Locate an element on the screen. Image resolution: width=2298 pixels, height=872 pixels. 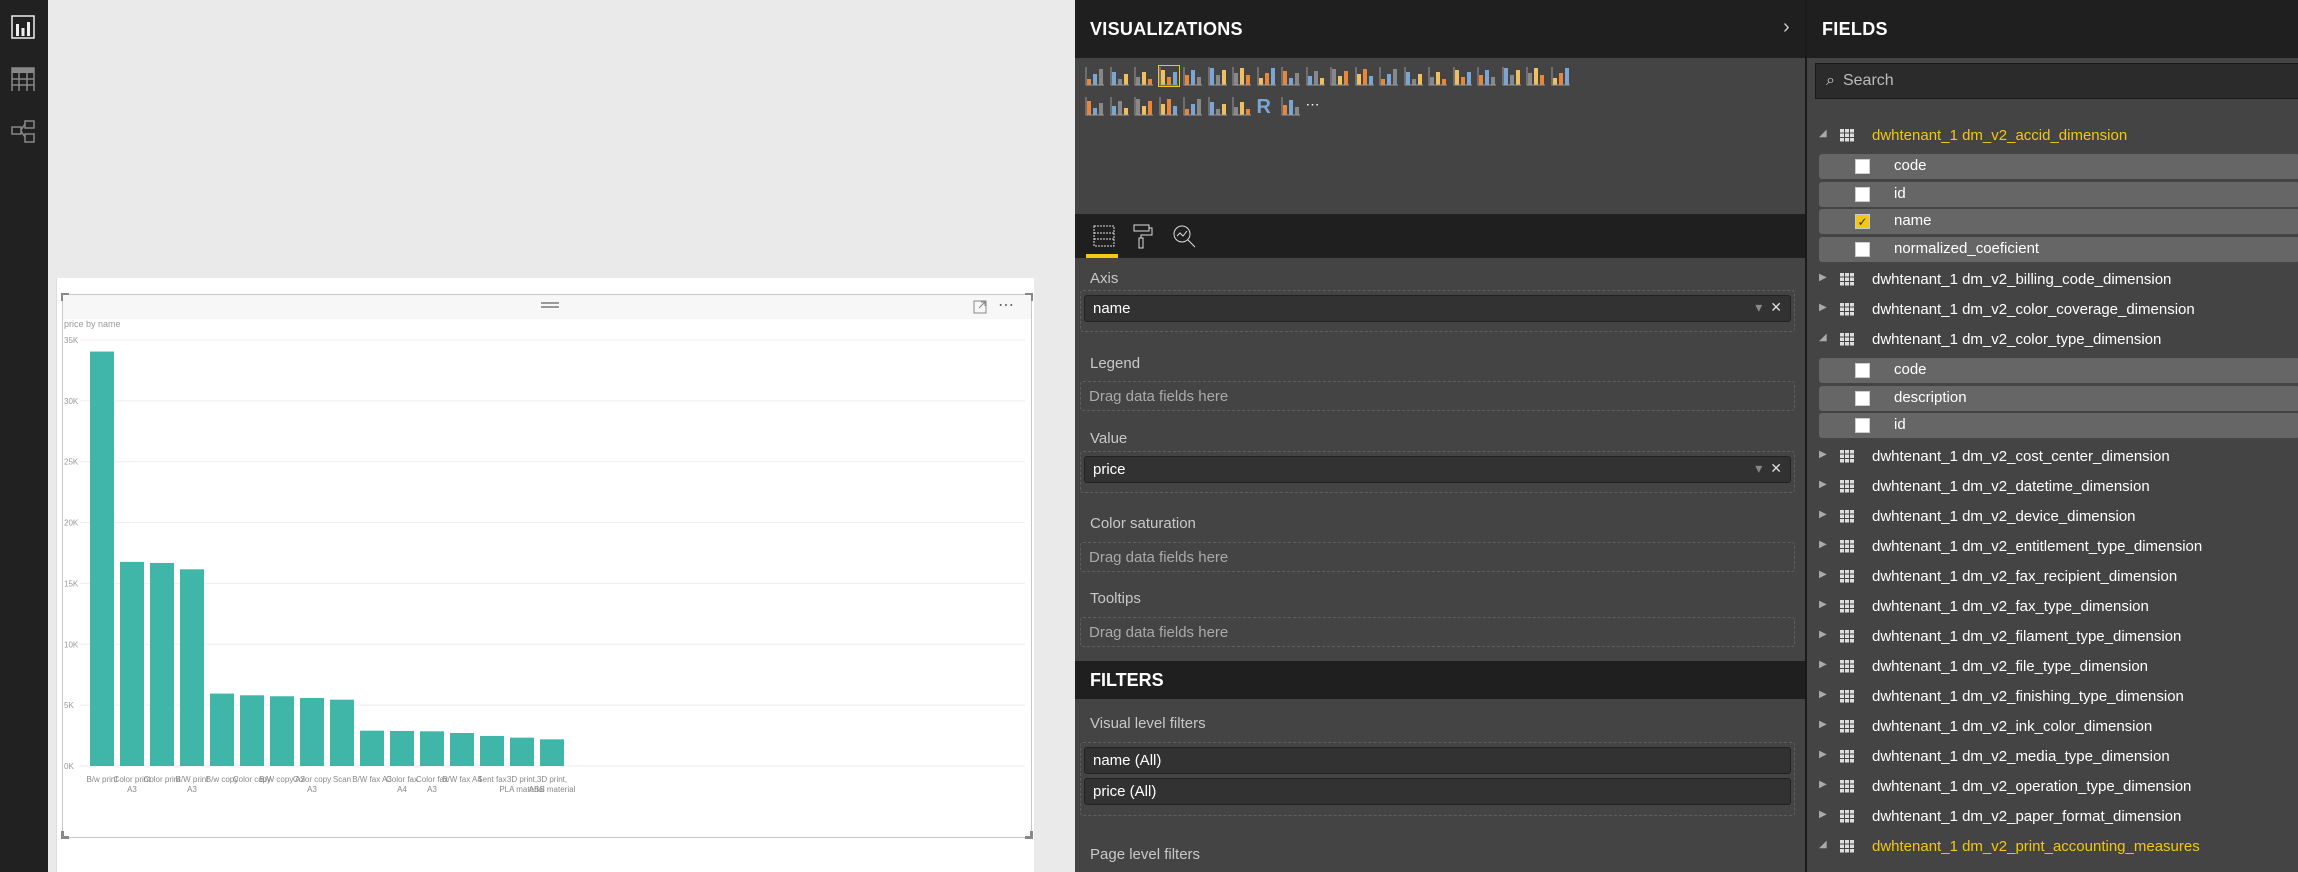
kpi-icon is located at coordinates (1169, 106).